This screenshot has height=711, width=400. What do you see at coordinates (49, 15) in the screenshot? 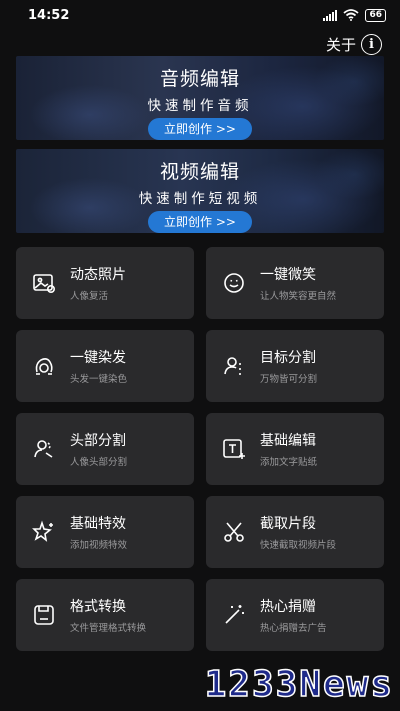
I see `status-time: 14:52` at bounding box center [49, 15].